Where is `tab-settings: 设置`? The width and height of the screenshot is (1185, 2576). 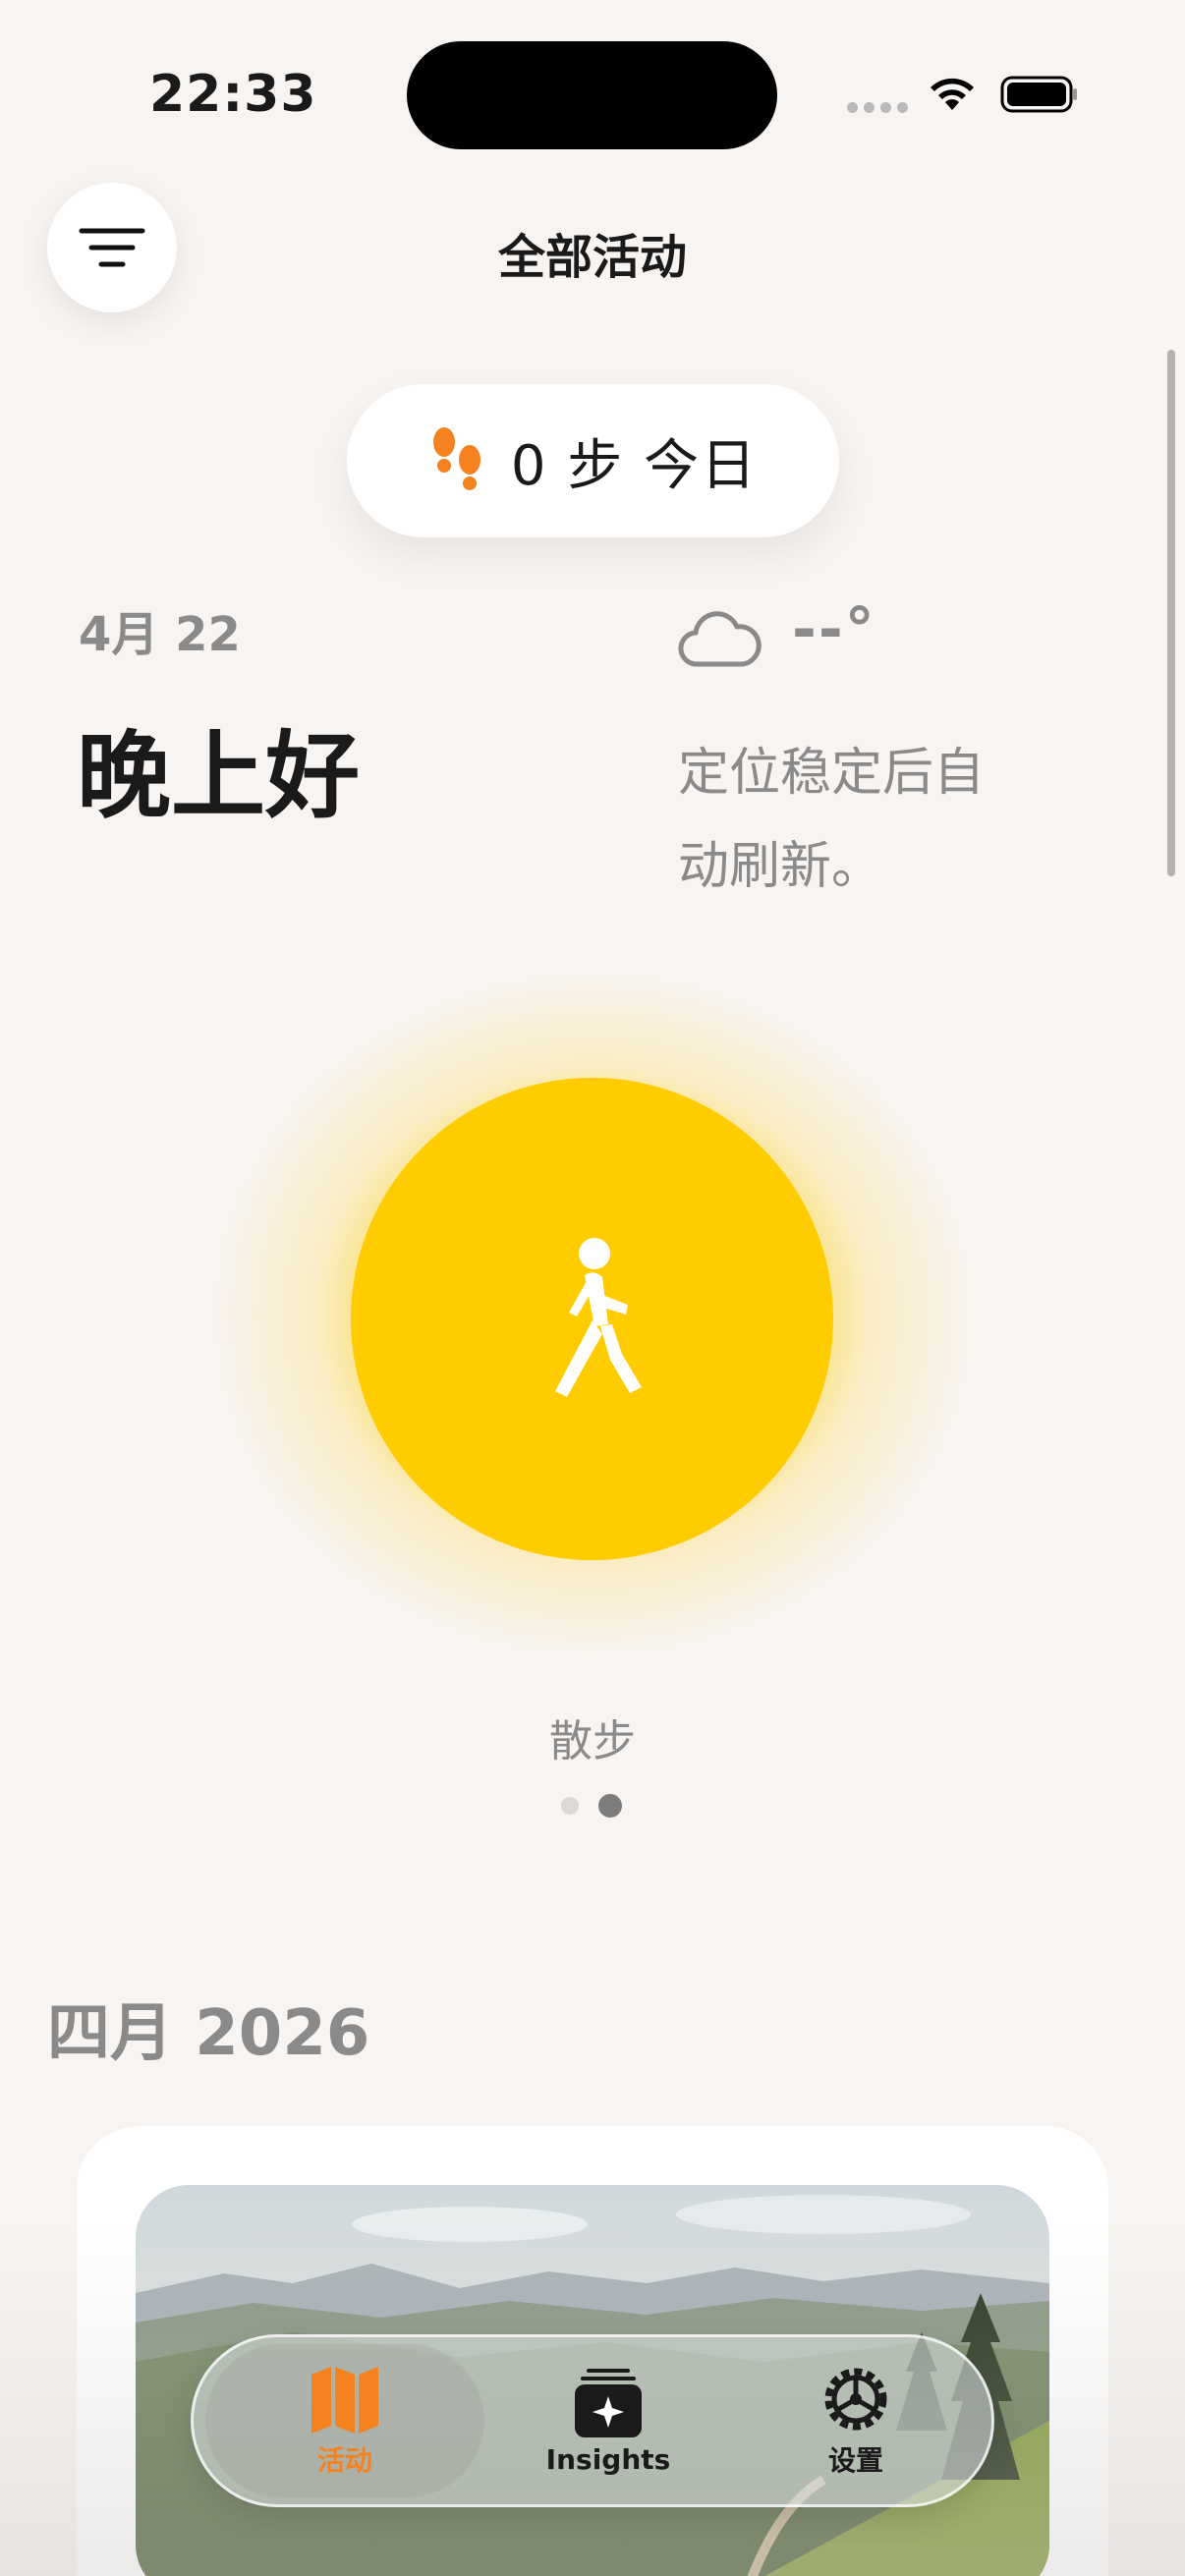
tab-settings: 设置 is located at coordinates (856, 2420).